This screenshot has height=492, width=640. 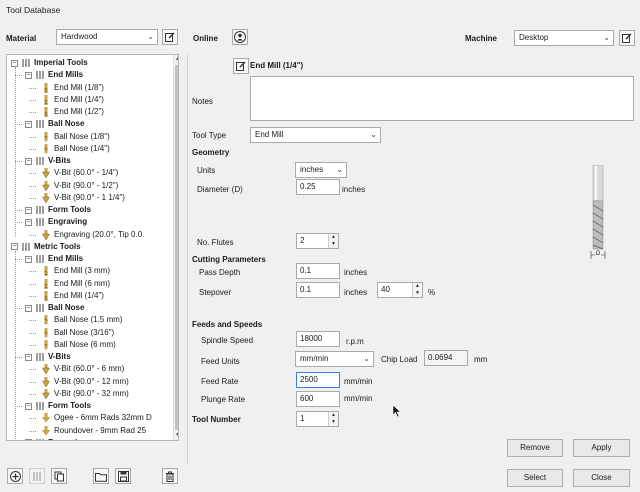 I want to click on scroll-up-icon: ▲, so click(x=176, y=59).